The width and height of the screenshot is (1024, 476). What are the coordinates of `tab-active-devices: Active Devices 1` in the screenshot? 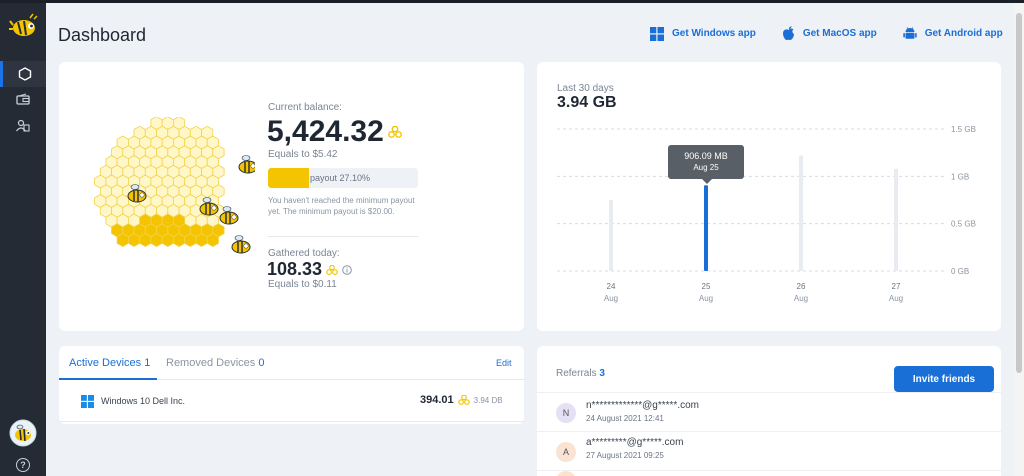 It's located at (109, 363).